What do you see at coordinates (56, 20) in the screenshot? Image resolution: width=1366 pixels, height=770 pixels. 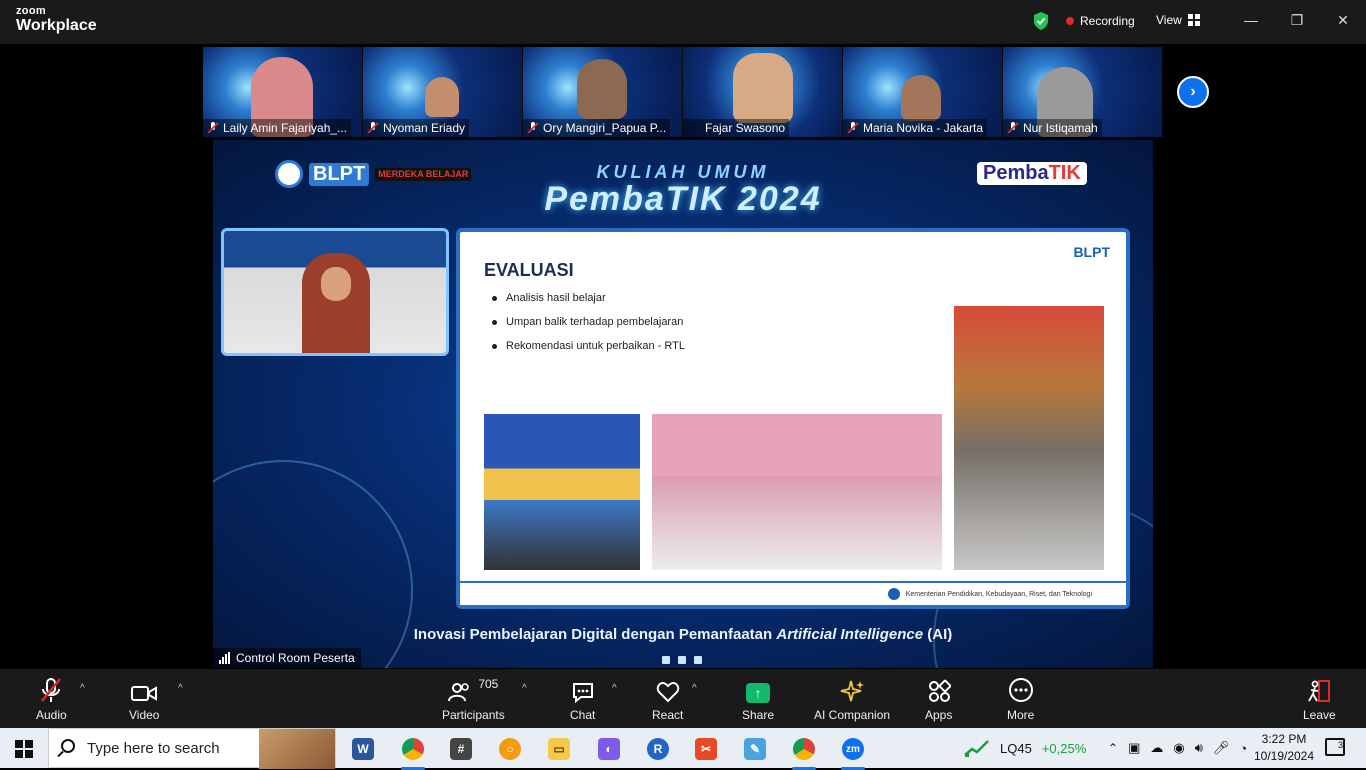 I see `zoom-workplace-logo: zoom Workplace` at bounding box center [56, 20].